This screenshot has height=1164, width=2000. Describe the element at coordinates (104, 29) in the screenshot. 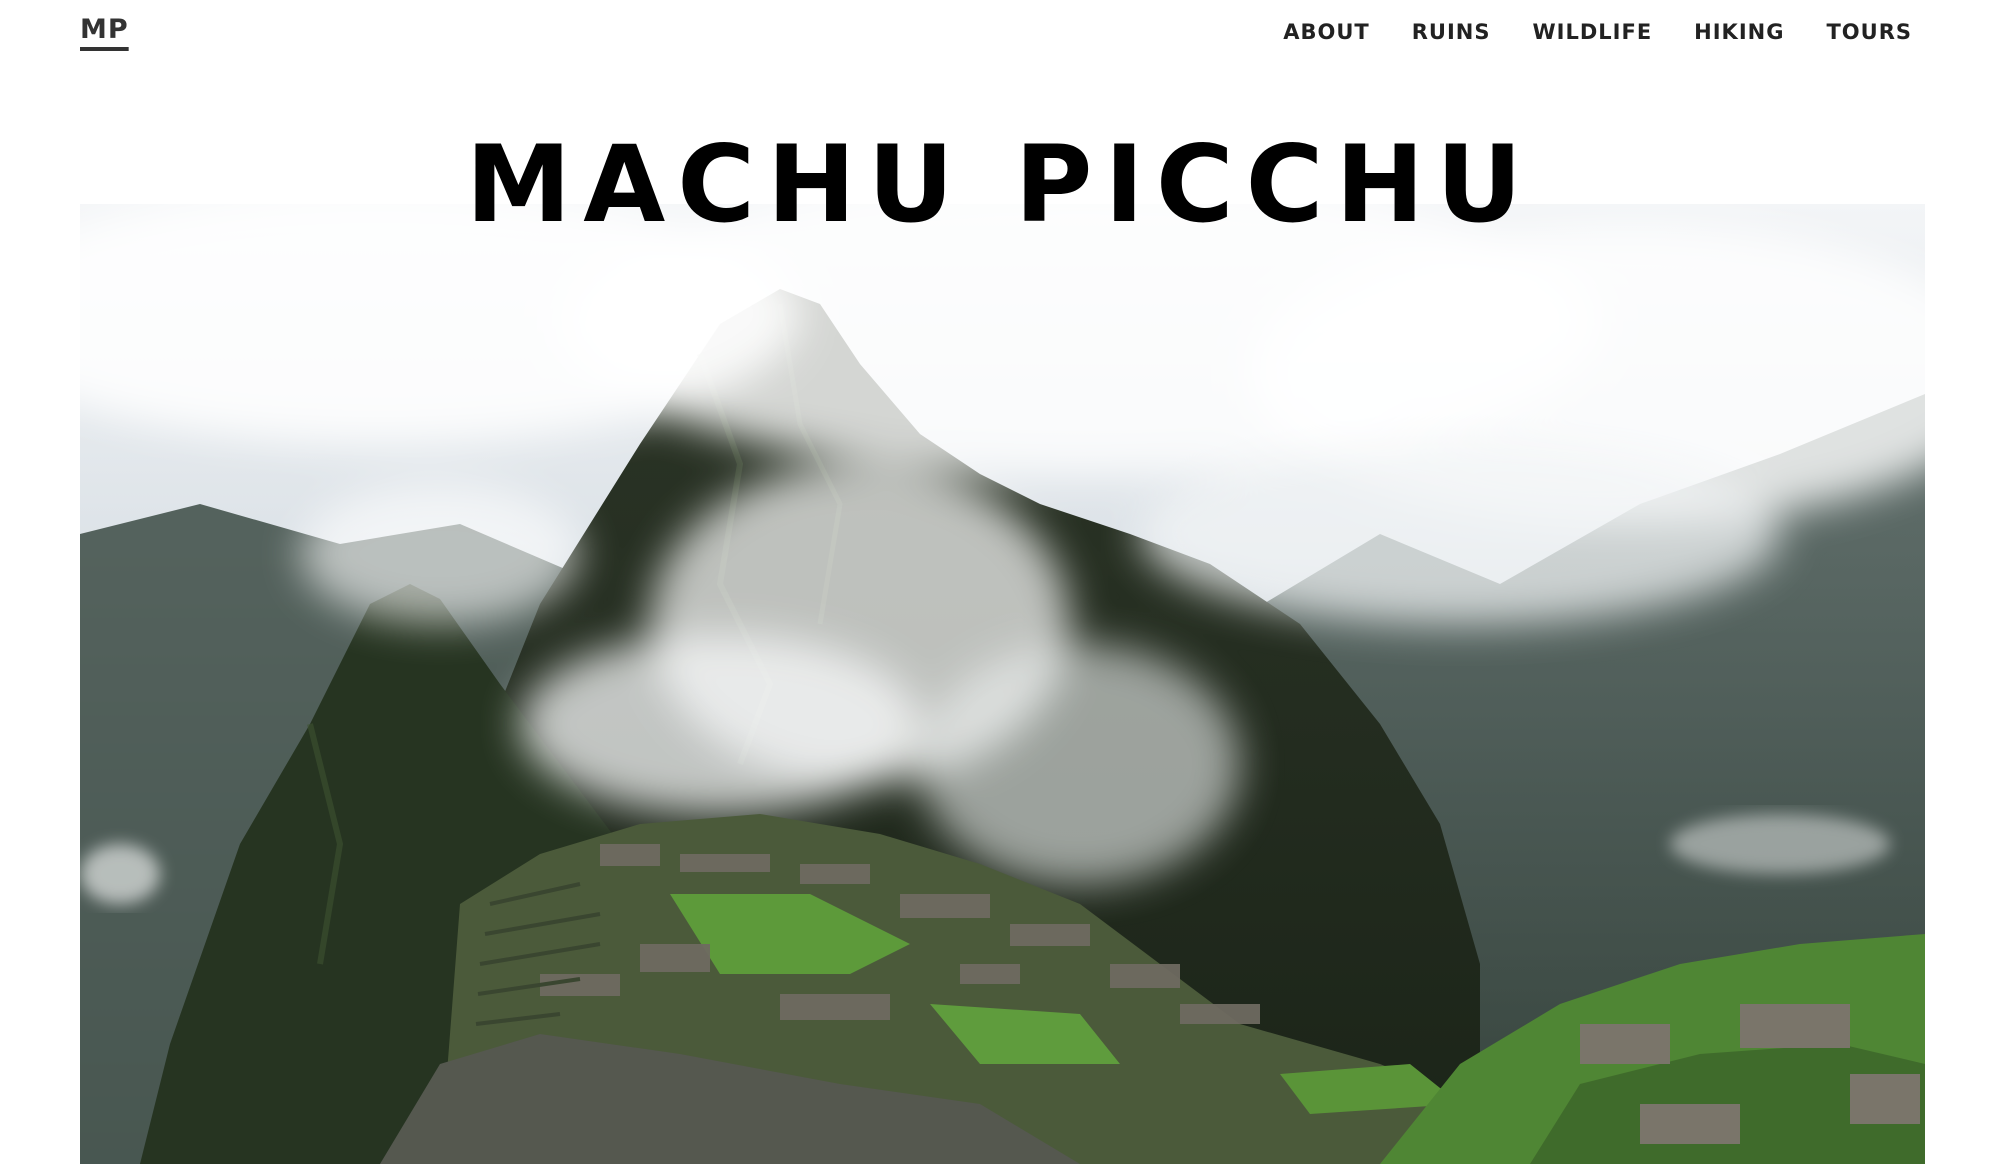

I see `site-logo: MP` at that location.